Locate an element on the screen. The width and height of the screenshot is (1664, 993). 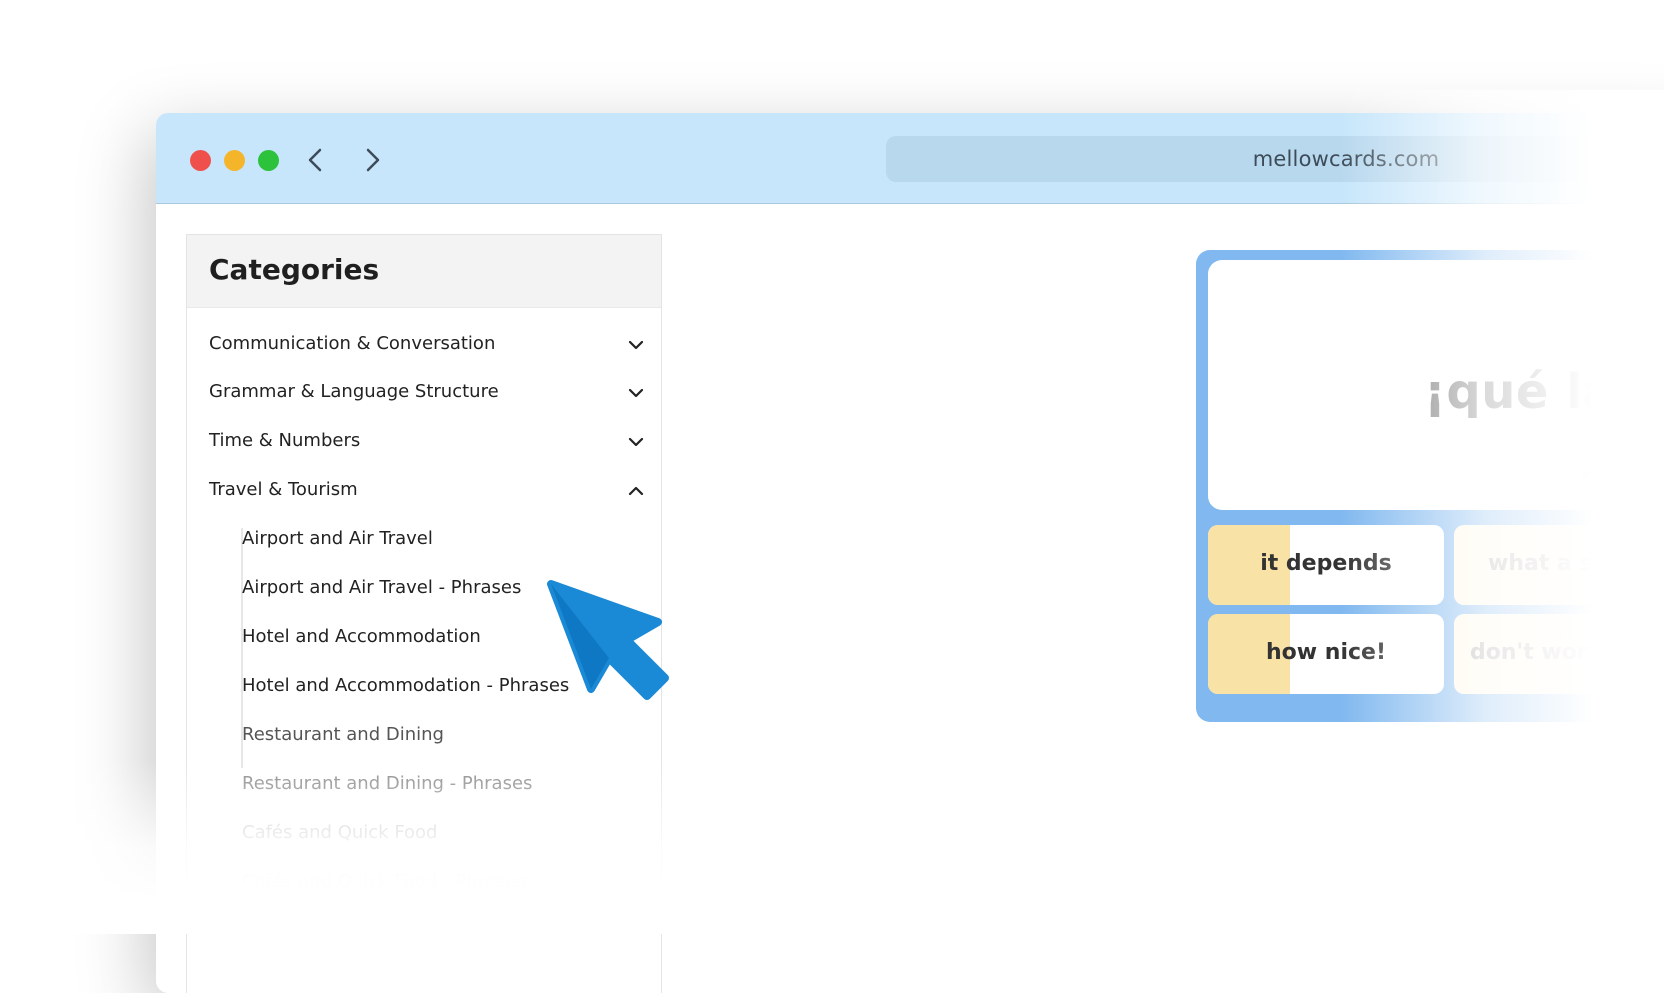
answer-option-4: don't wor is located at coordinates (1559, 654).